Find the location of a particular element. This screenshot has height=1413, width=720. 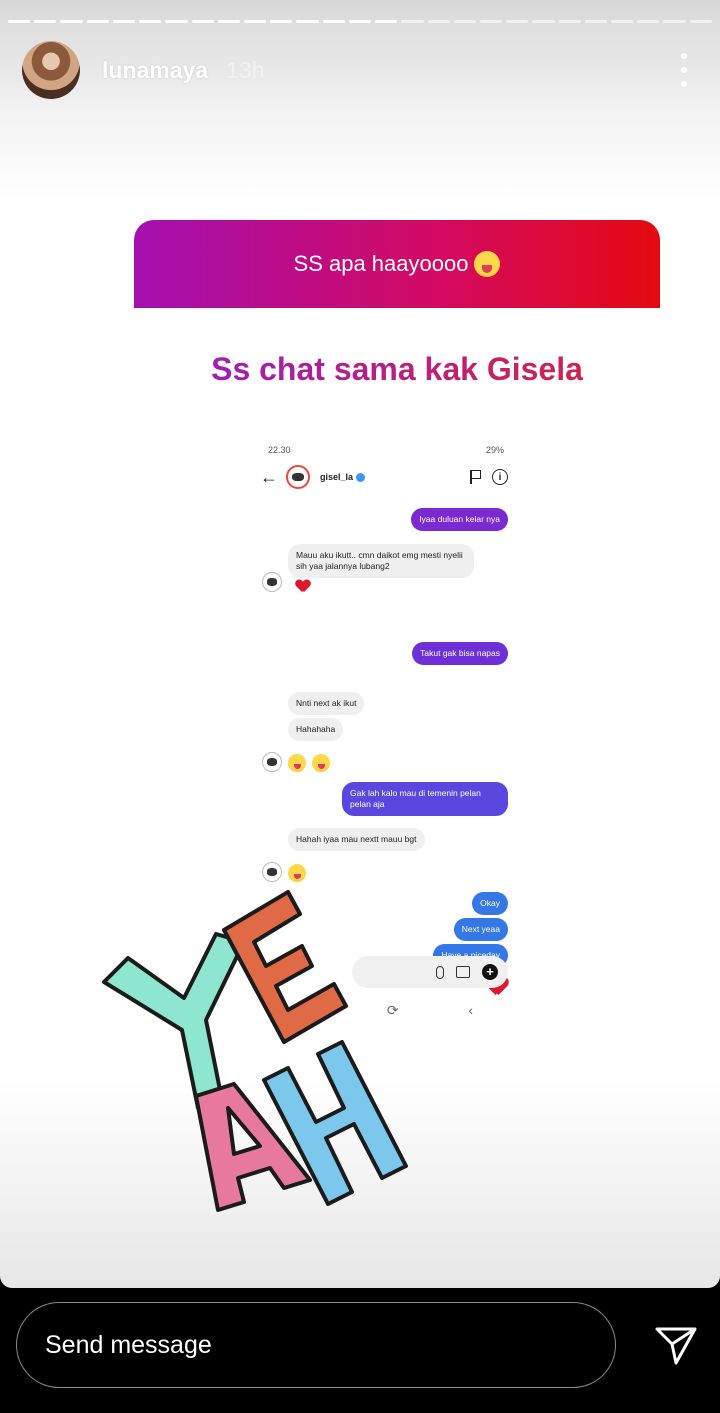

phone-status-bar: 22.30 29% is located at coordinates (384, 450).